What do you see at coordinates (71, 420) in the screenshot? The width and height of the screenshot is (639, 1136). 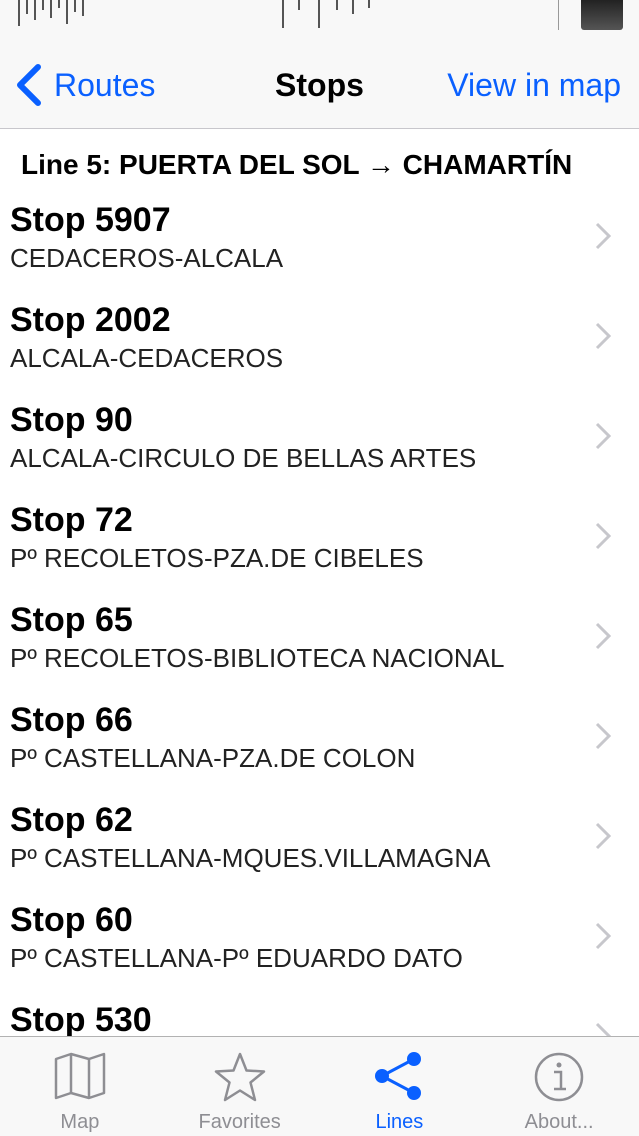 I see `stop-title: Stop 90` at bounding box center [71, 420].